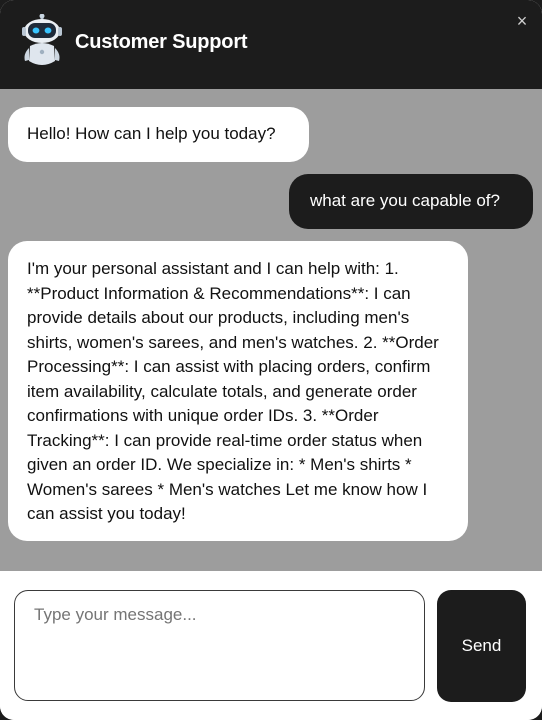 Image resolution: width=542 pixels, height=720 pixels. Describe the element at coordinates (411, 201) in the screenshot. I see `user-message: what are you capable of?` at that location.